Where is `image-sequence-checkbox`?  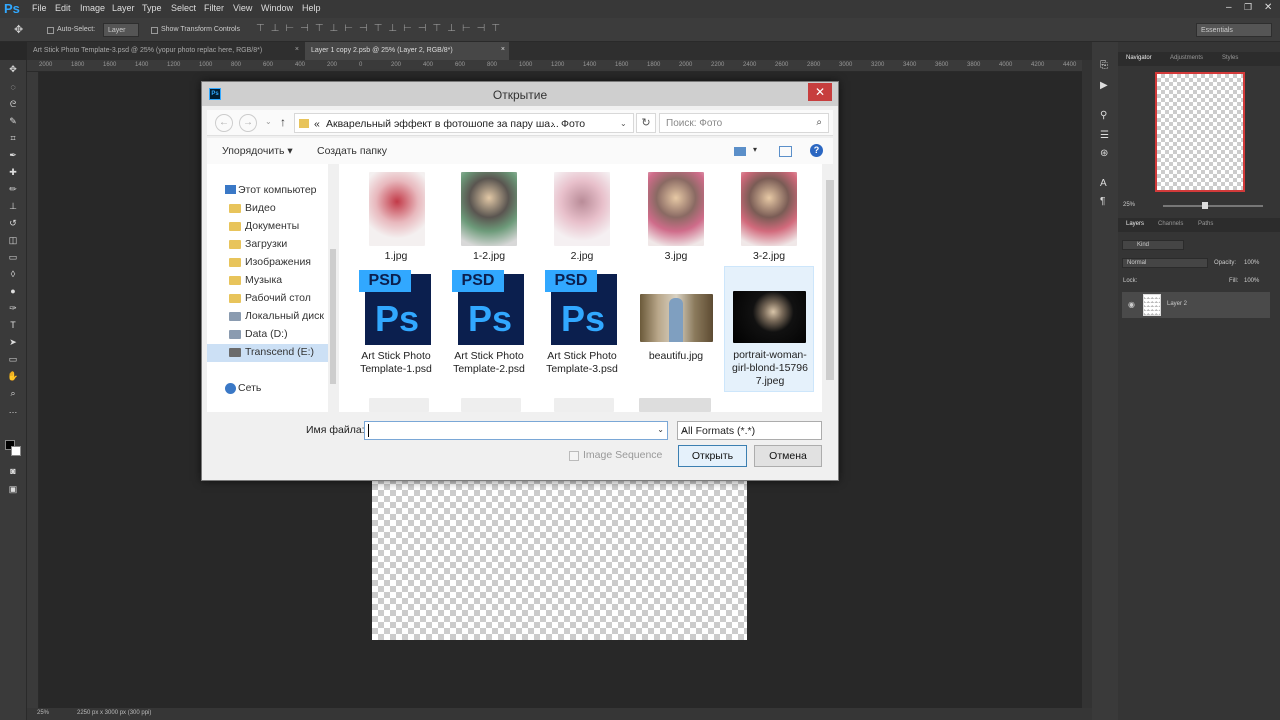 image-sequence-checkbox is located at coordinates (574, 456).